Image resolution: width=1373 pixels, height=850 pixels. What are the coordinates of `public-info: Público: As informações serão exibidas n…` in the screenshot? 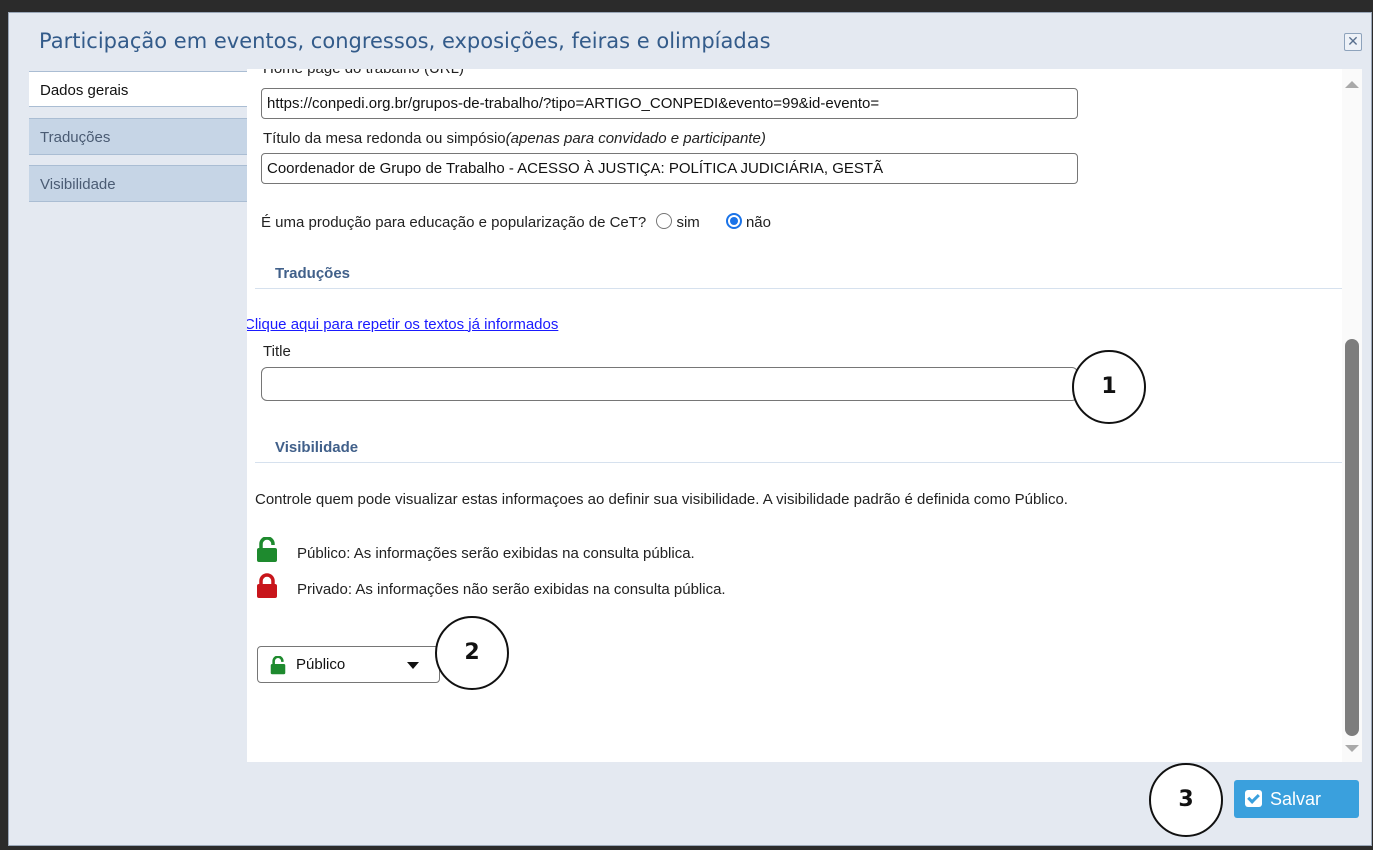 It's located at (496, 553).